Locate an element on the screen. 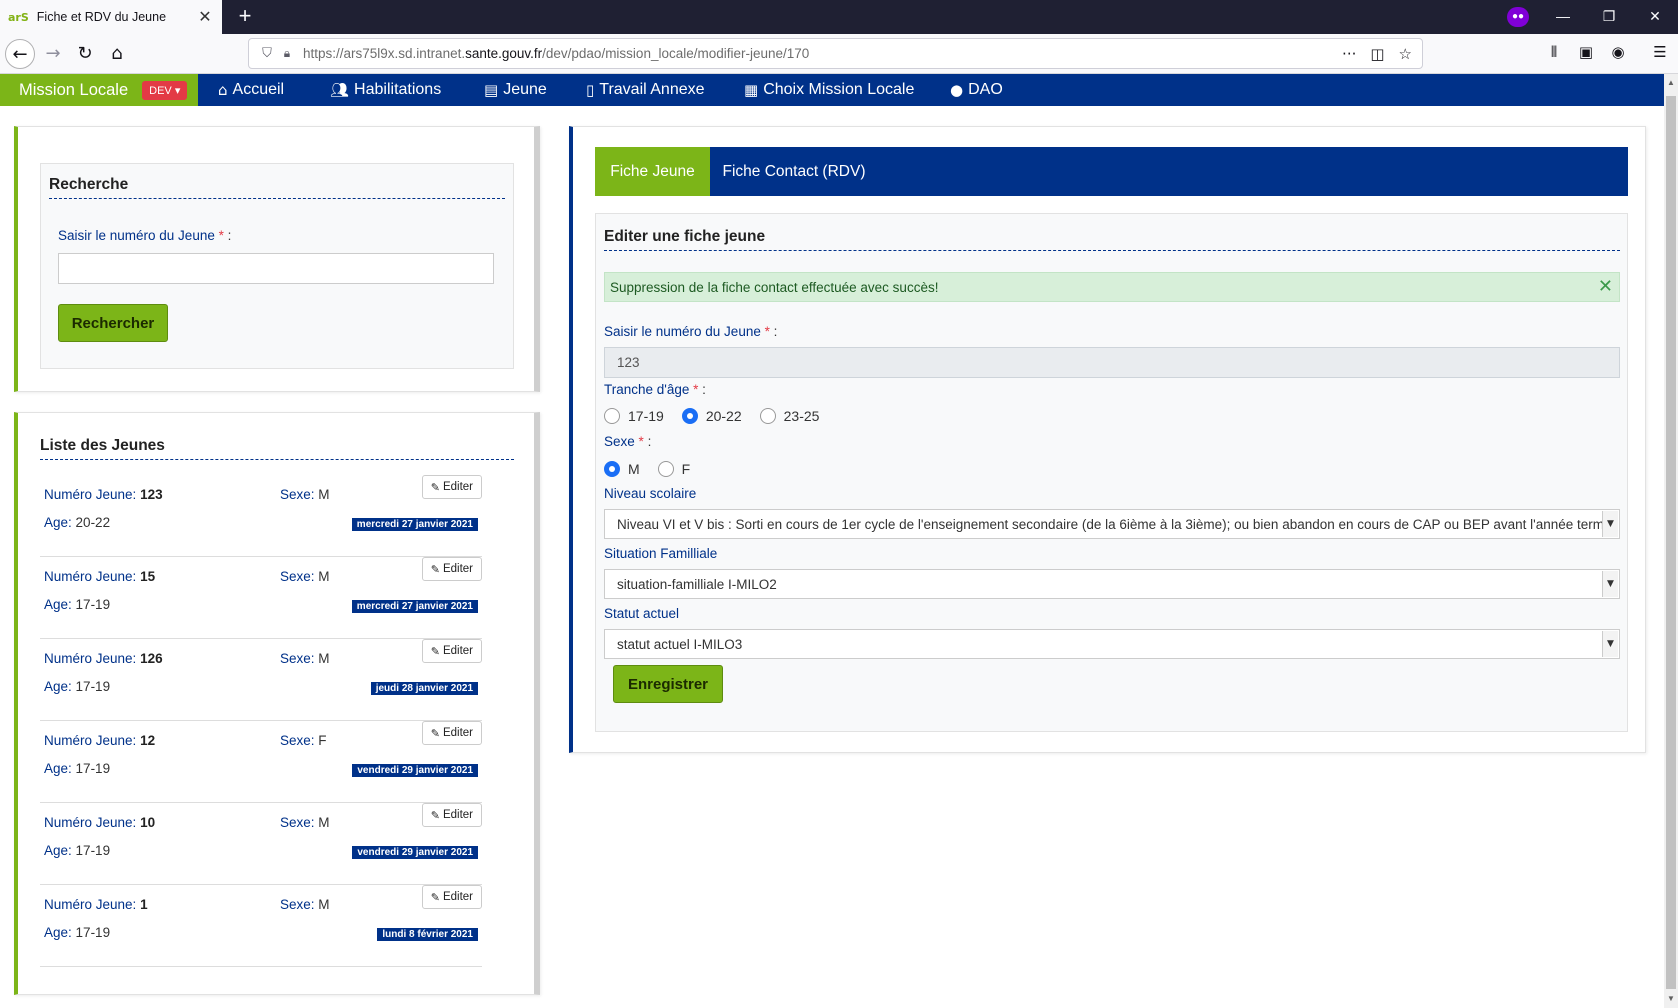  nav-travail-annexe: ▯ Travail Annexe is located at coordinates (645, 90).